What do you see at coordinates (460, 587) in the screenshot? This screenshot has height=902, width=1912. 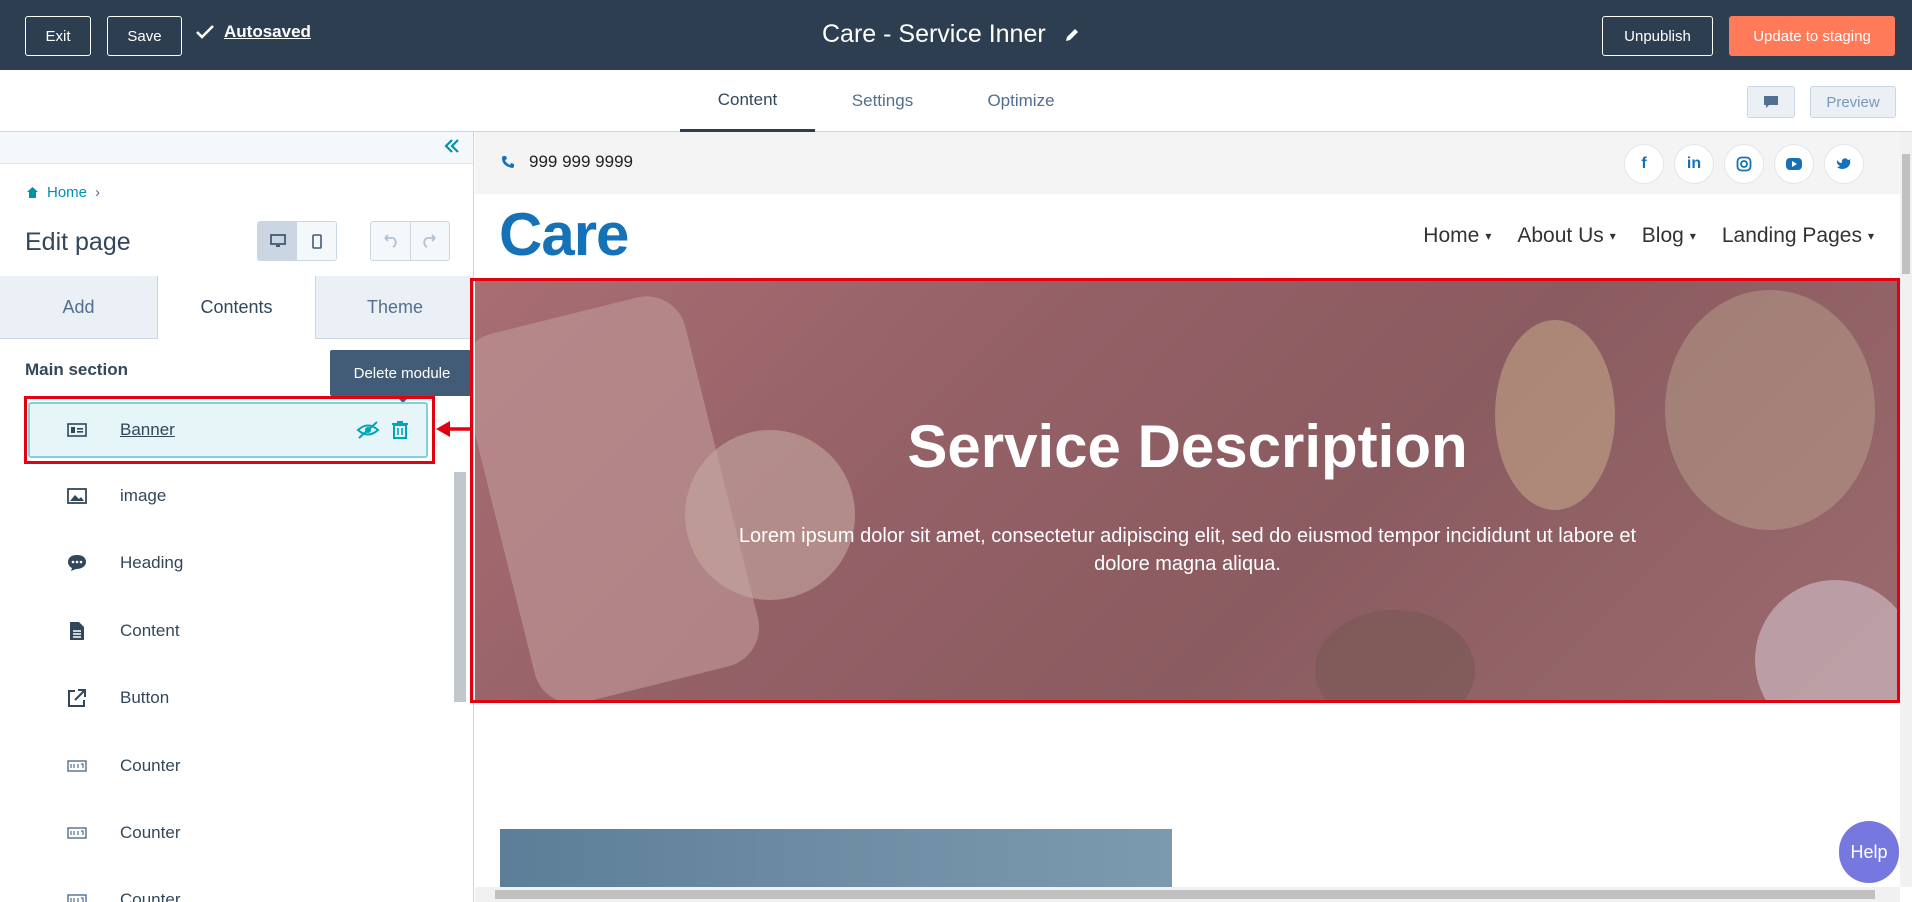 I see `sidebar-scrollbar` at bounding box center [460, 587].